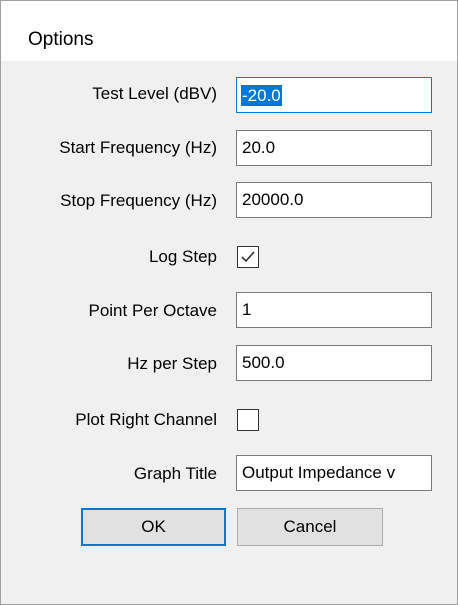 The image size is (458, 605). Describe the element at coordinates (334, 363) in the screenshot. I see `hz-per-step-input` at that location.